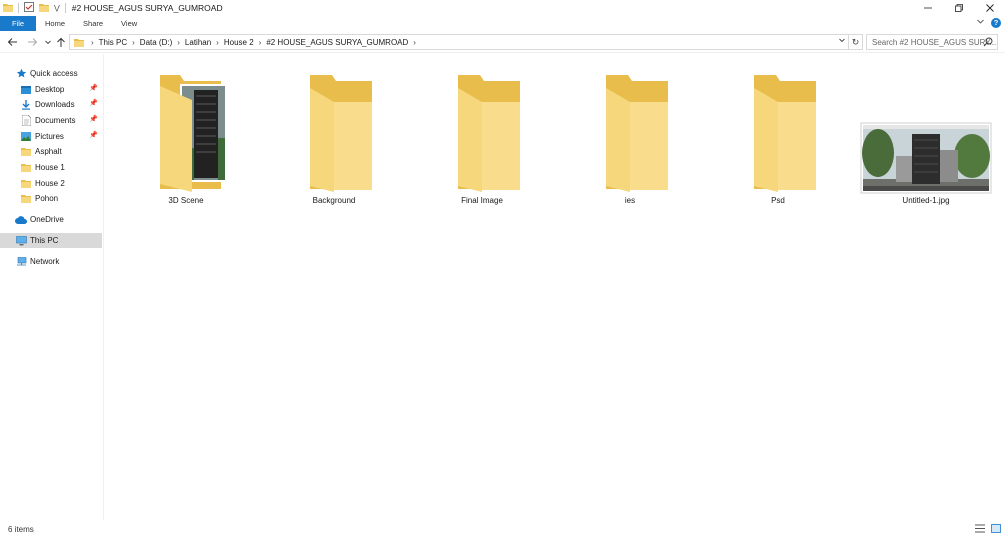  I want to click on sidebar-item-network: Network, so click(51, 261).